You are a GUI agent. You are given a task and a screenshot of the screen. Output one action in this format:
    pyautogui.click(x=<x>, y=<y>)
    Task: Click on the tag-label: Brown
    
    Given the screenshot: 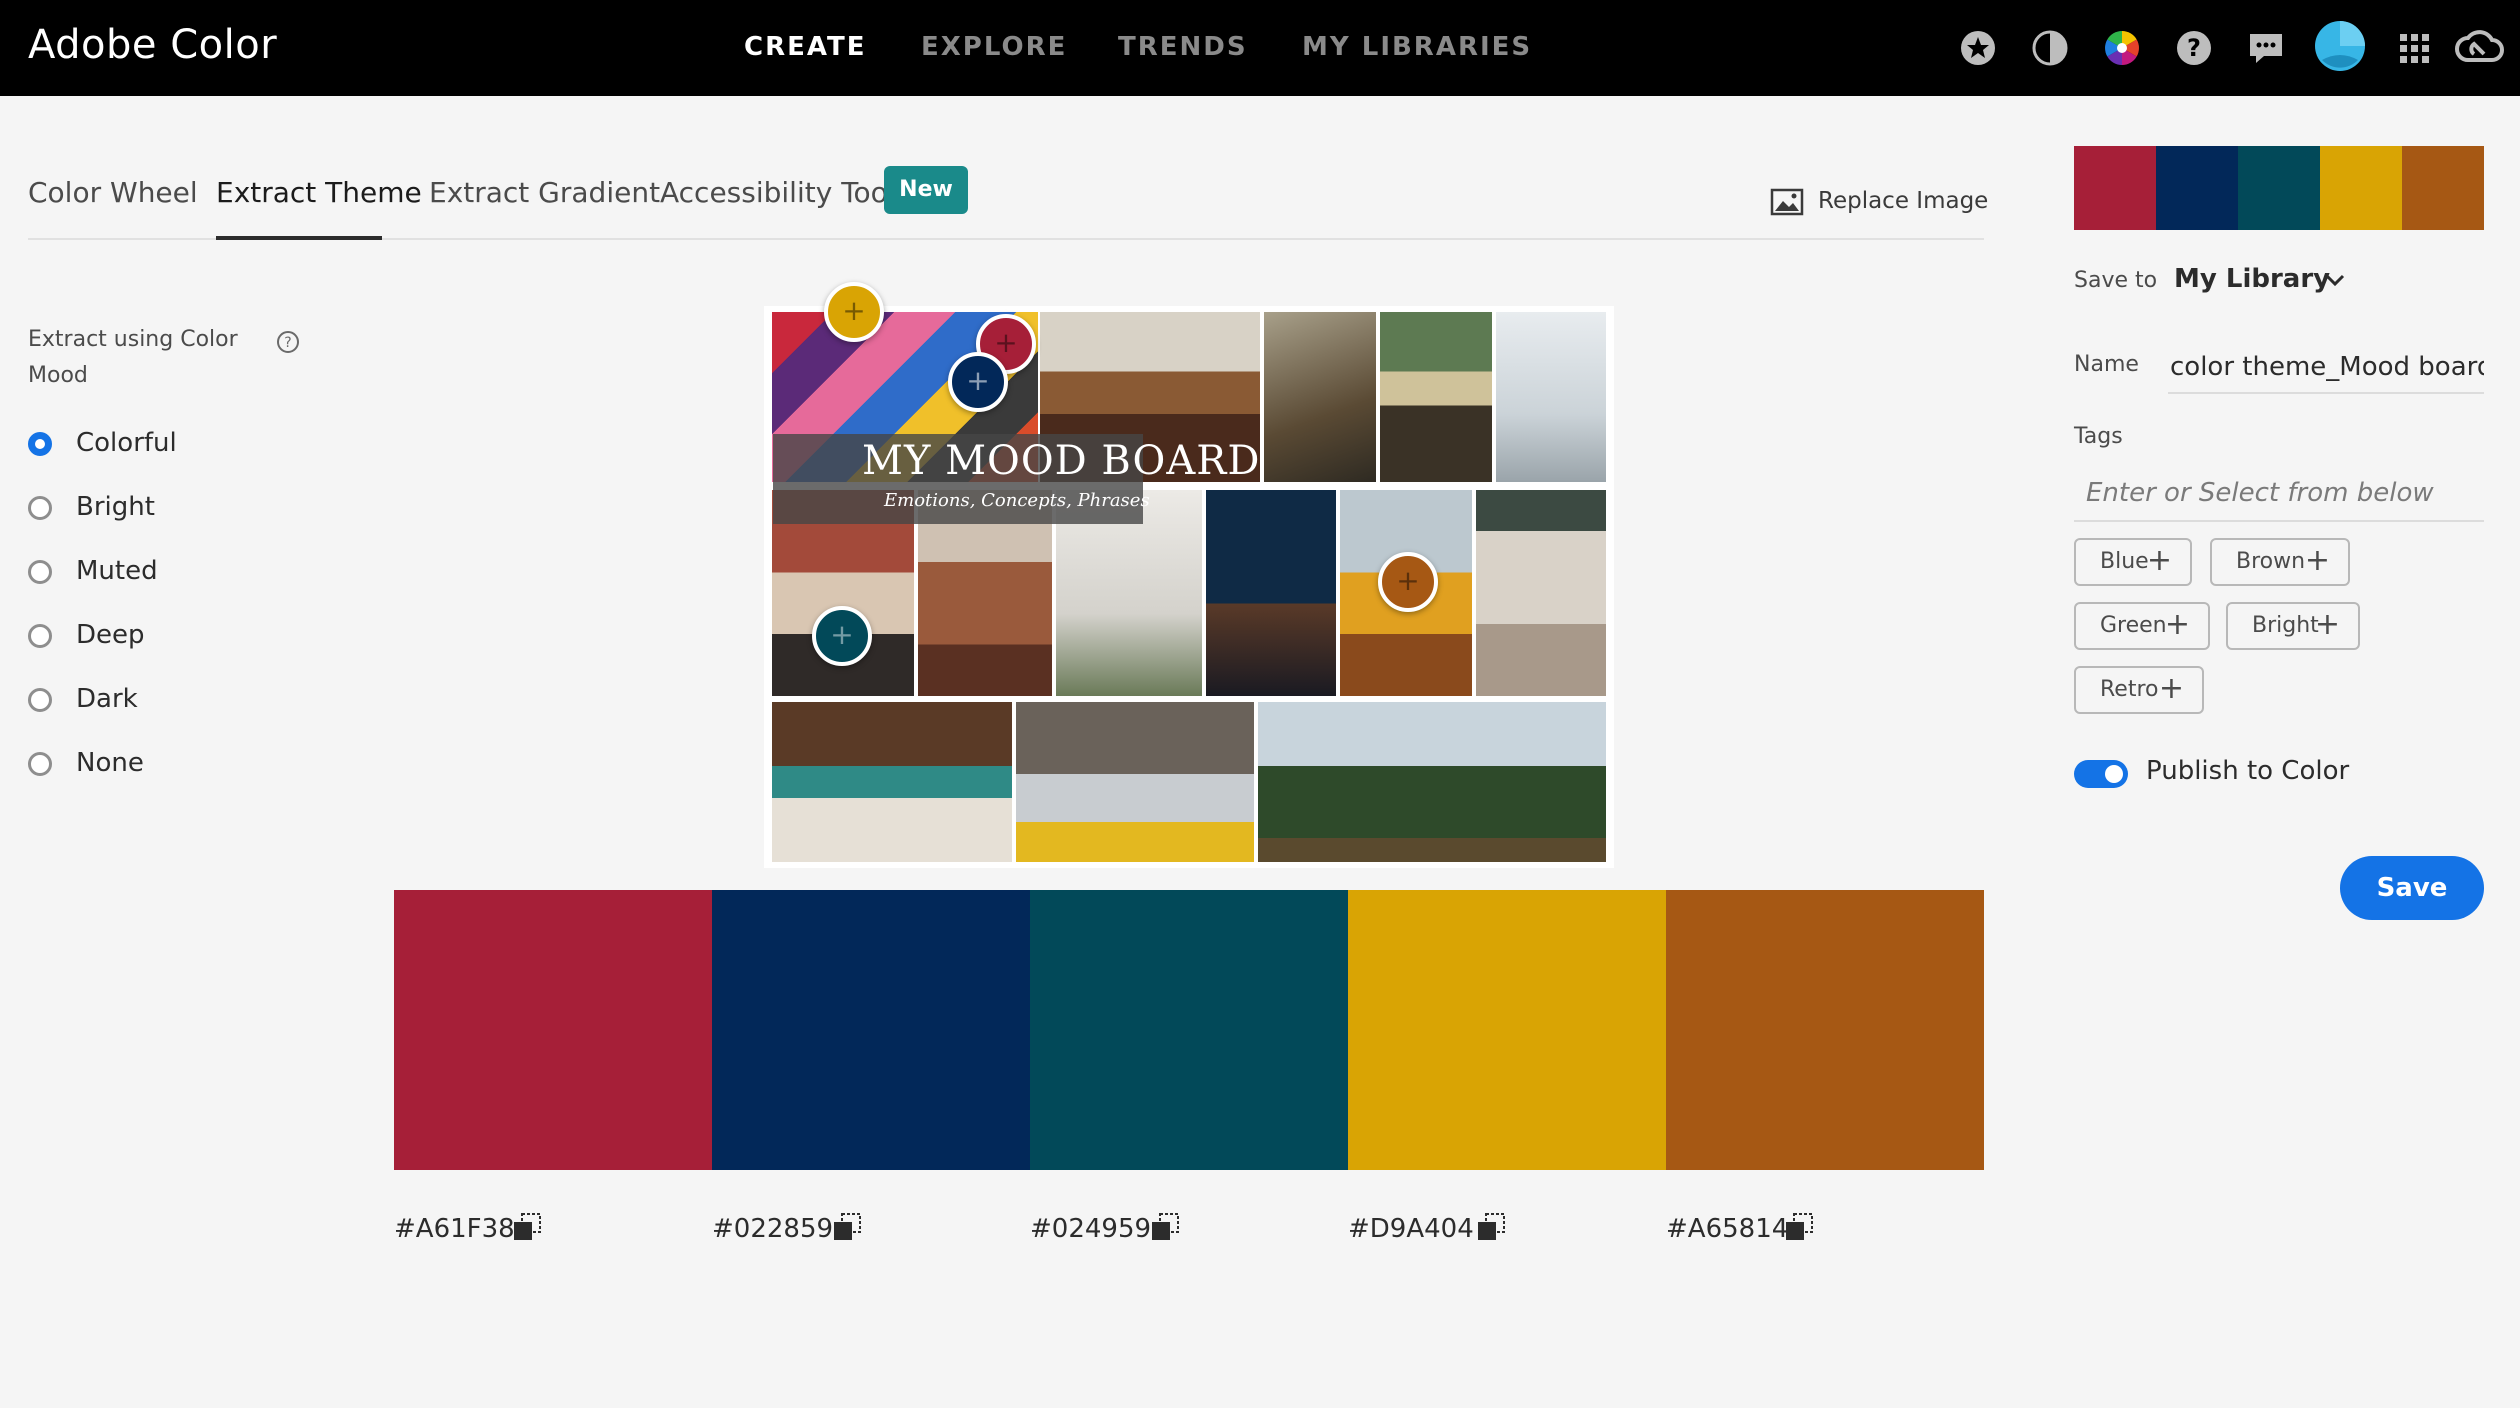 What is the action you would take?
    pyautogui.click(x=2271, y=561)
    